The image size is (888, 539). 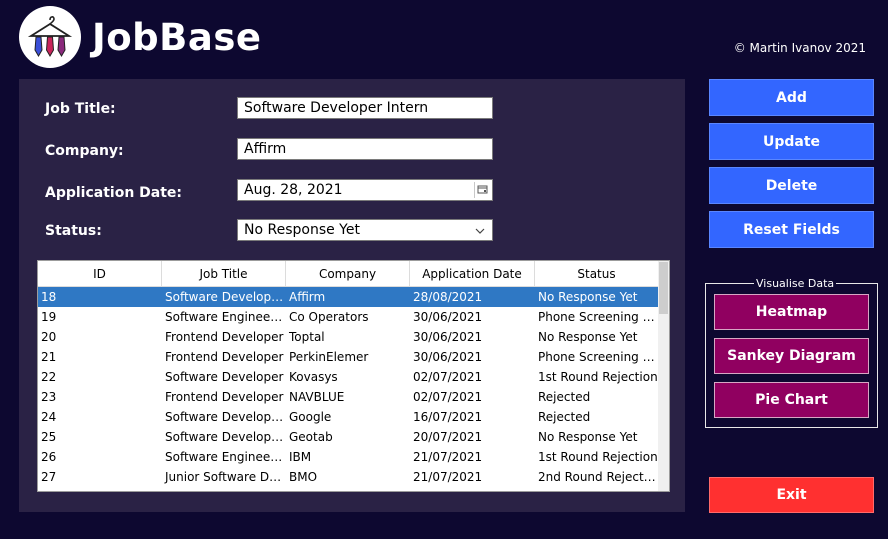 I want to click on status-label: Status:, so click(x=73, y=231).